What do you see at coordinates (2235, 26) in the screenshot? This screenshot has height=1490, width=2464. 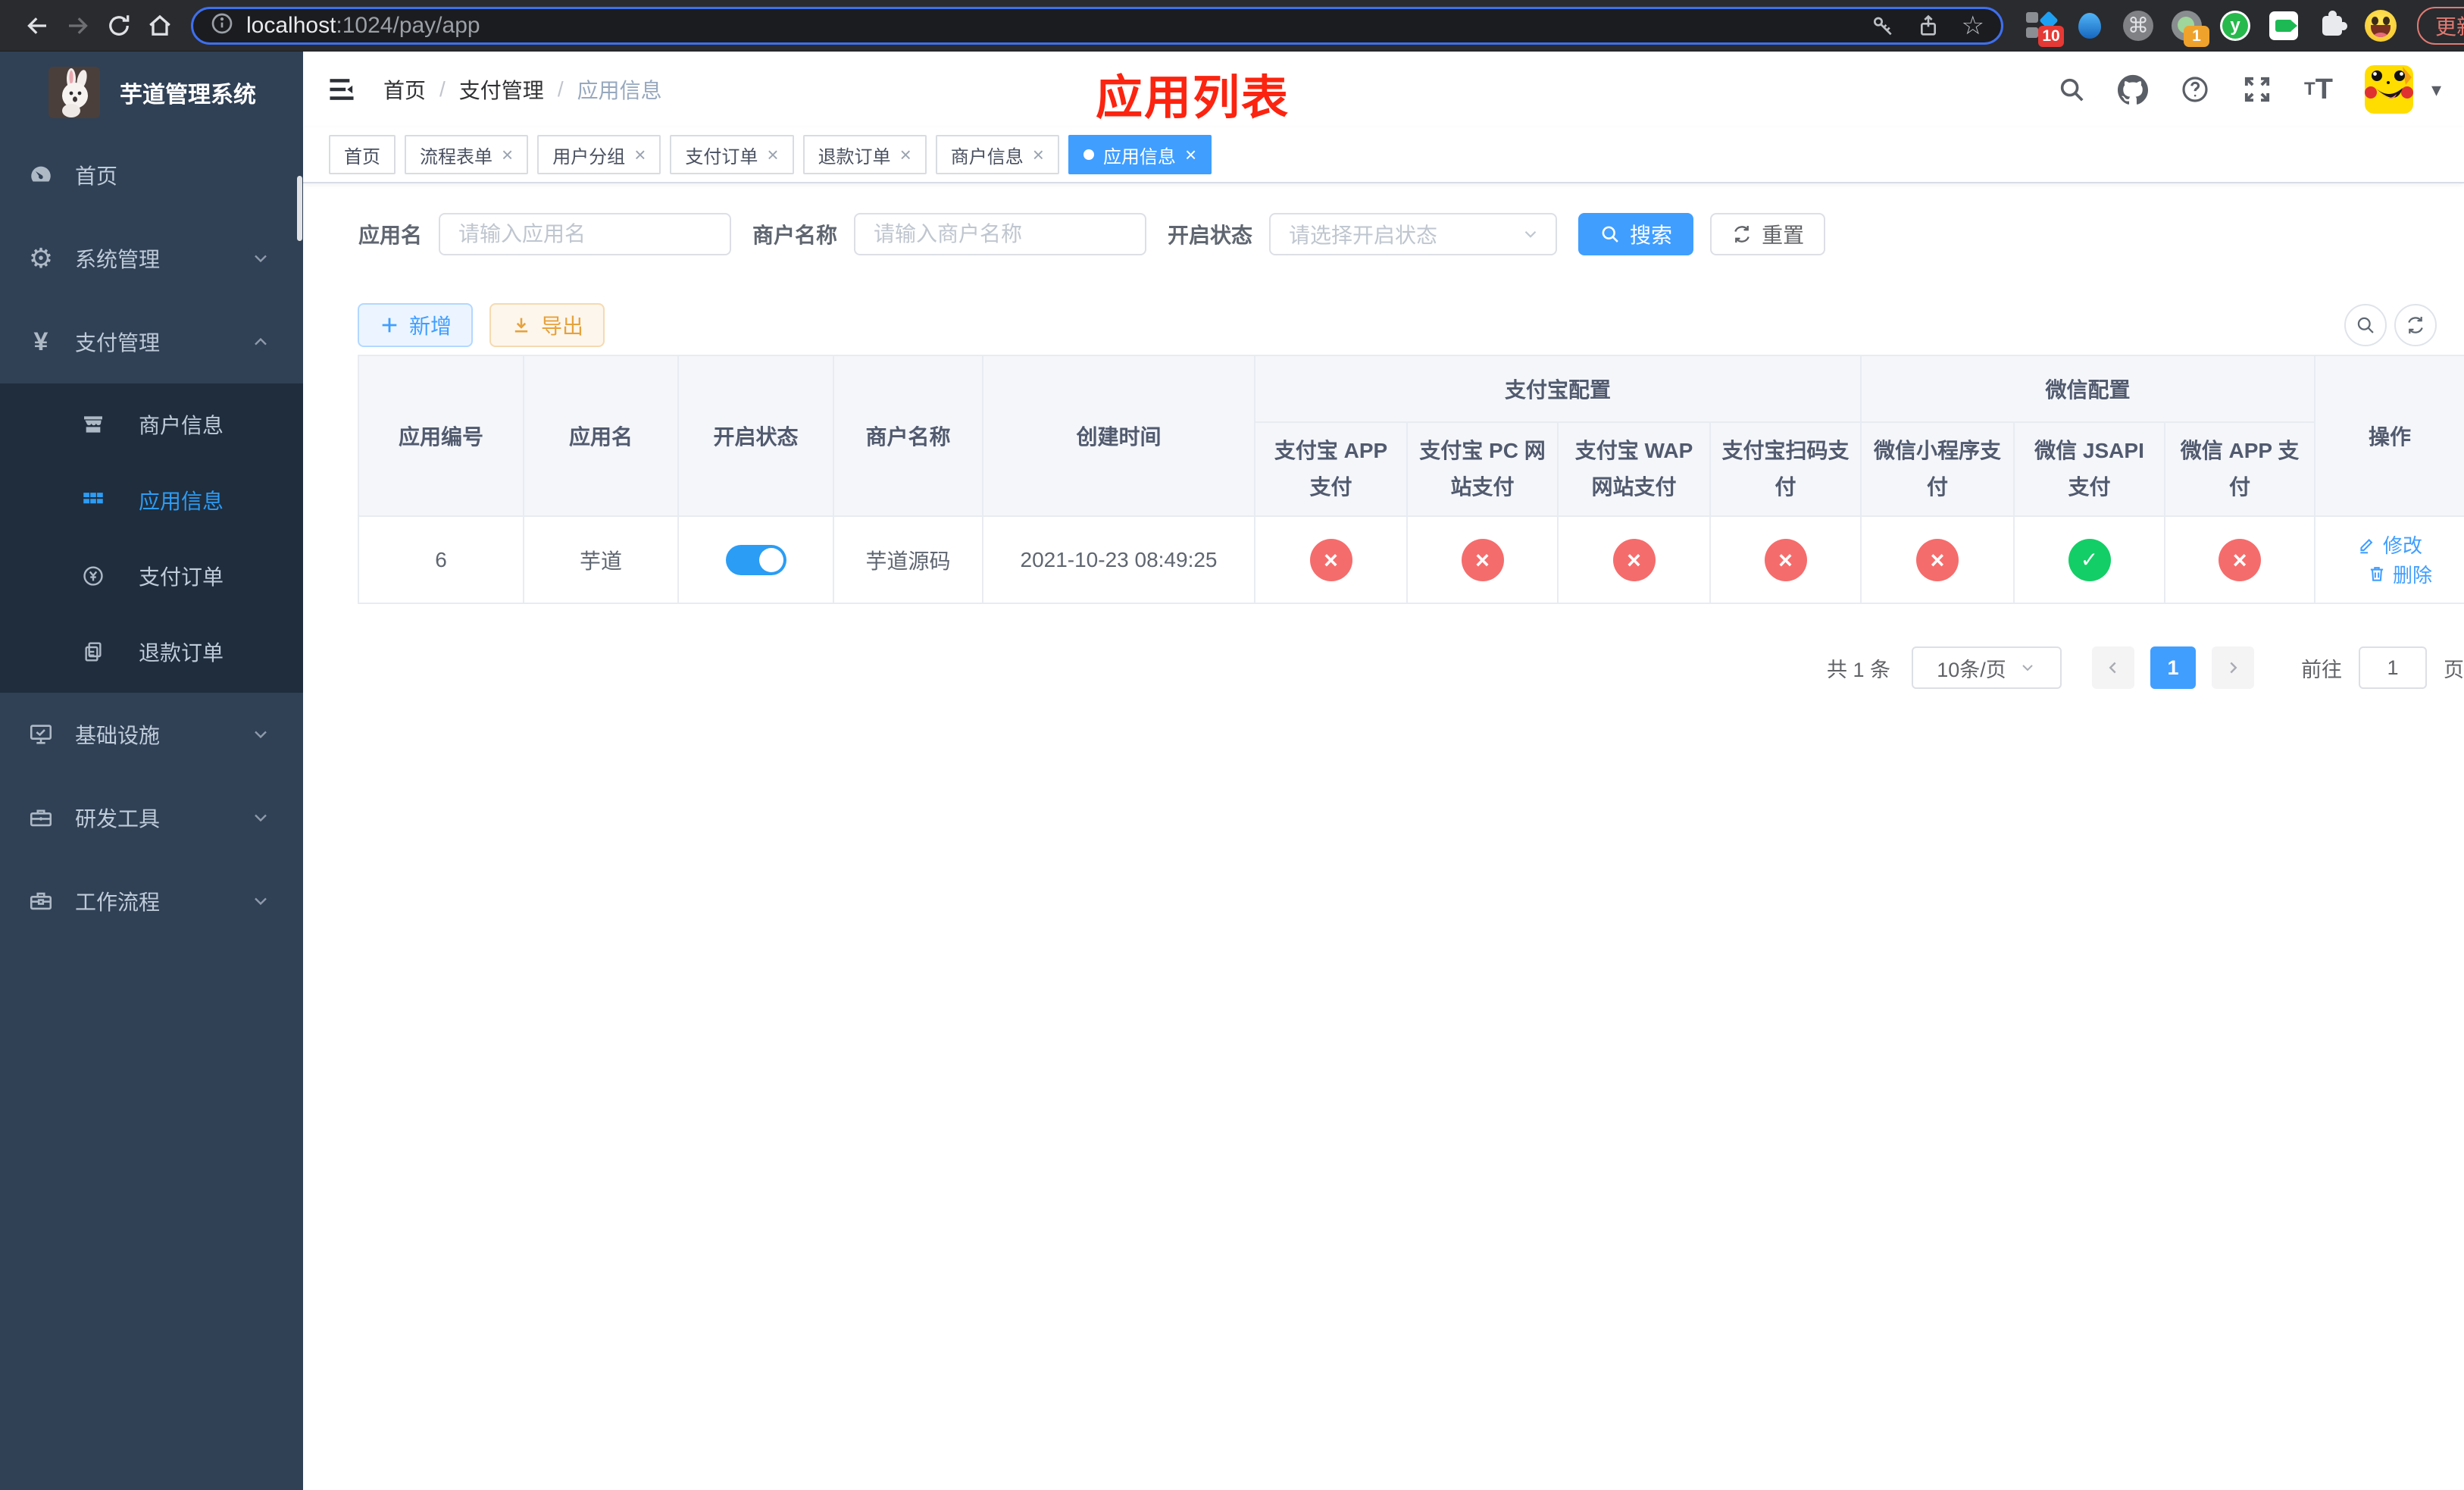 I see `extension-y-icon: y` at bounding box center [2235, 26].